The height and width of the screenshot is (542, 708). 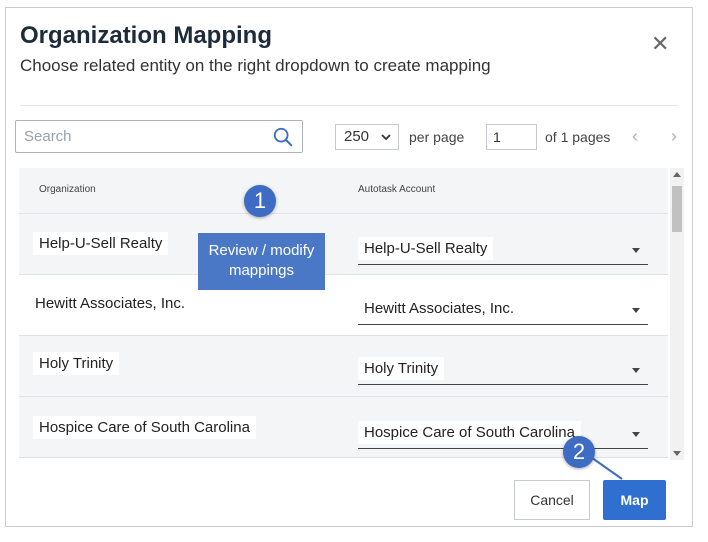 What do you see at coordinates (660, 44) in the screenshot?
I see `close-icon: ✕` at bounding box center [660, 44].